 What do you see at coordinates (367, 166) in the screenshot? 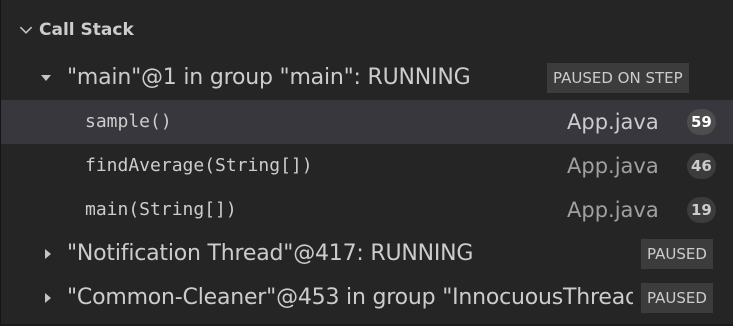
I see `stack-frame-row: findAverage(String[]) App.java 46` at bounding box center [367, 166].